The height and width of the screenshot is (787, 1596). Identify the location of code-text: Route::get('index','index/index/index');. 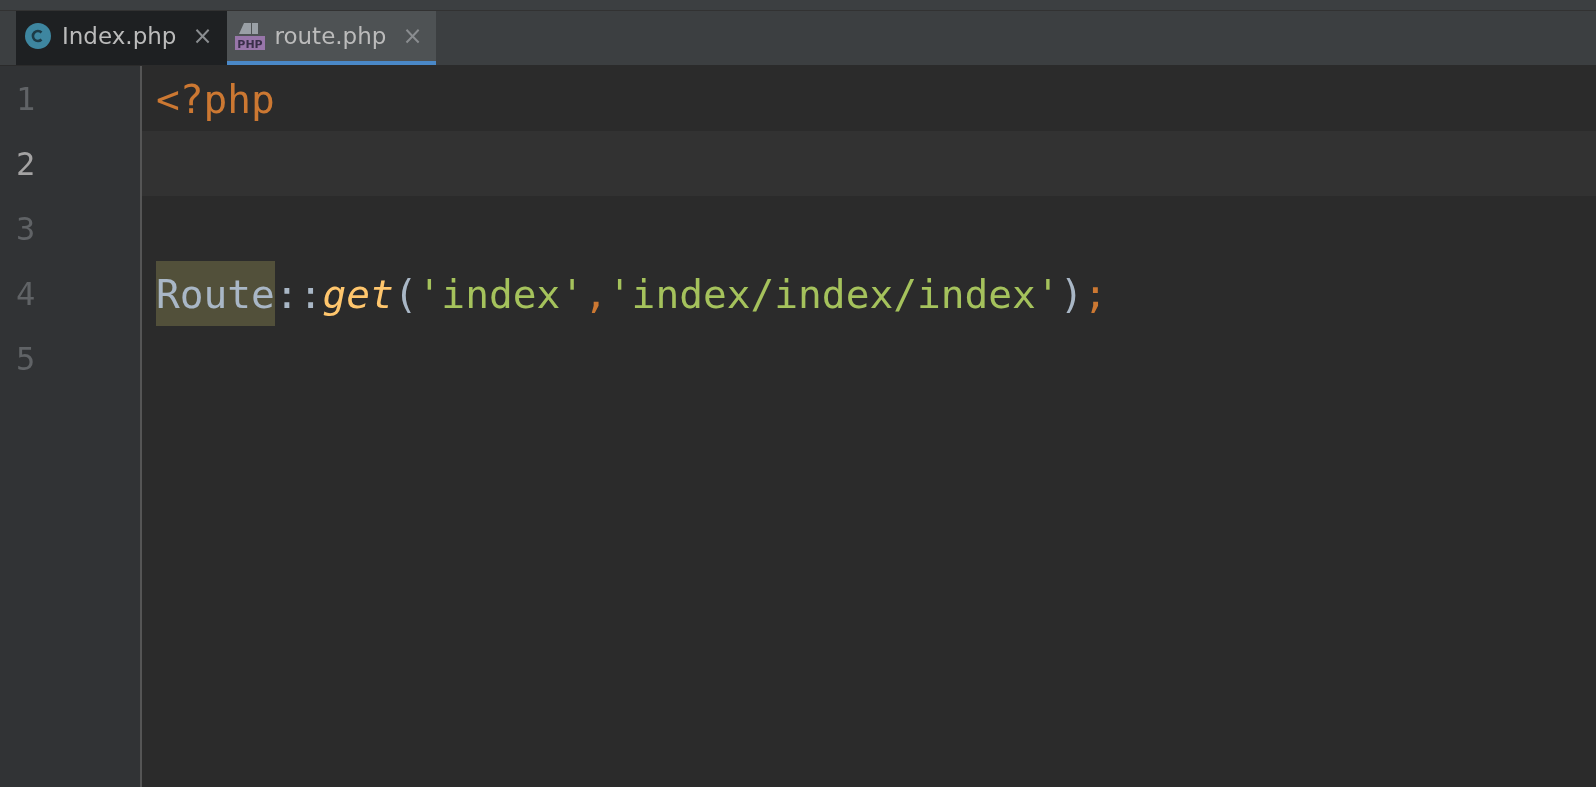
(632, 293).